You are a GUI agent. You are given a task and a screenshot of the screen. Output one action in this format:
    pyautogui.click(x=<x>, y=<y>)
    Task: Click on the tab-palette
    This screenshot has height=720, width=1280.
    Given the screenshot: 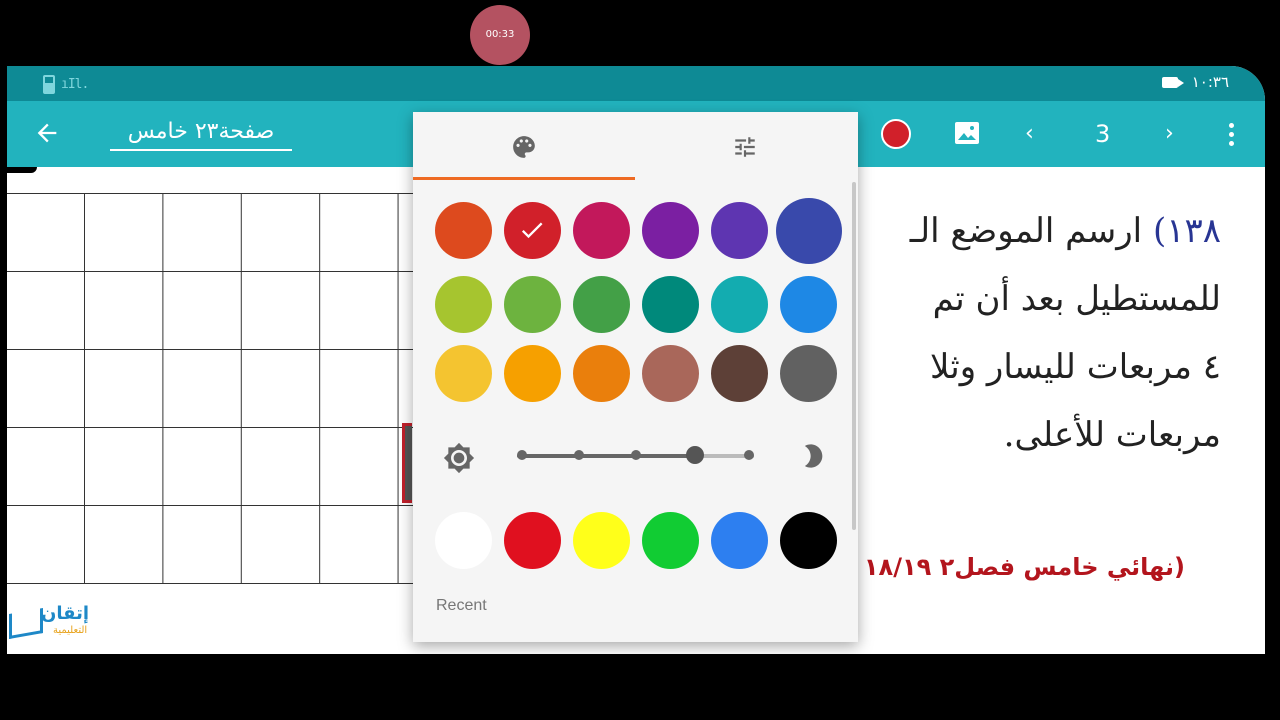 What is the action you would take?
    pyautogui.click(x=524, y=146)
    